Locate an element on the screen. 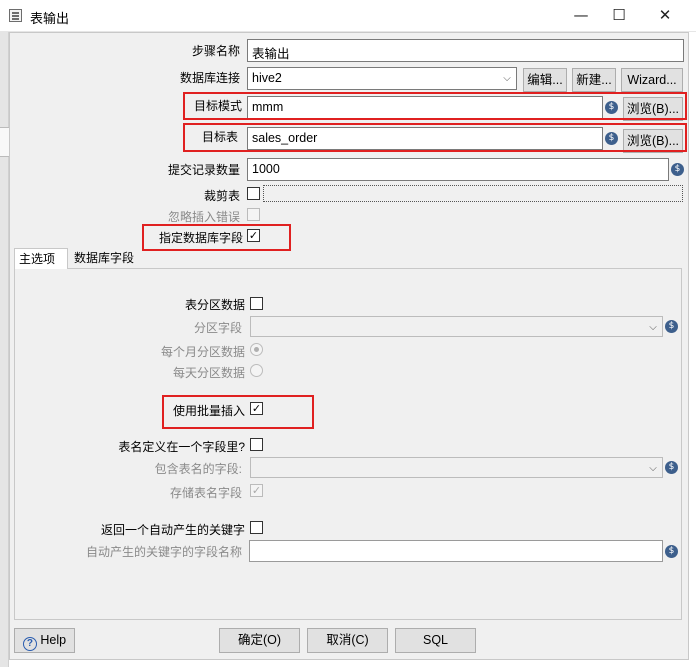 This screenshot has width=696, height=667. ok-button: 确定(O) is located at coordinates (259, 640).